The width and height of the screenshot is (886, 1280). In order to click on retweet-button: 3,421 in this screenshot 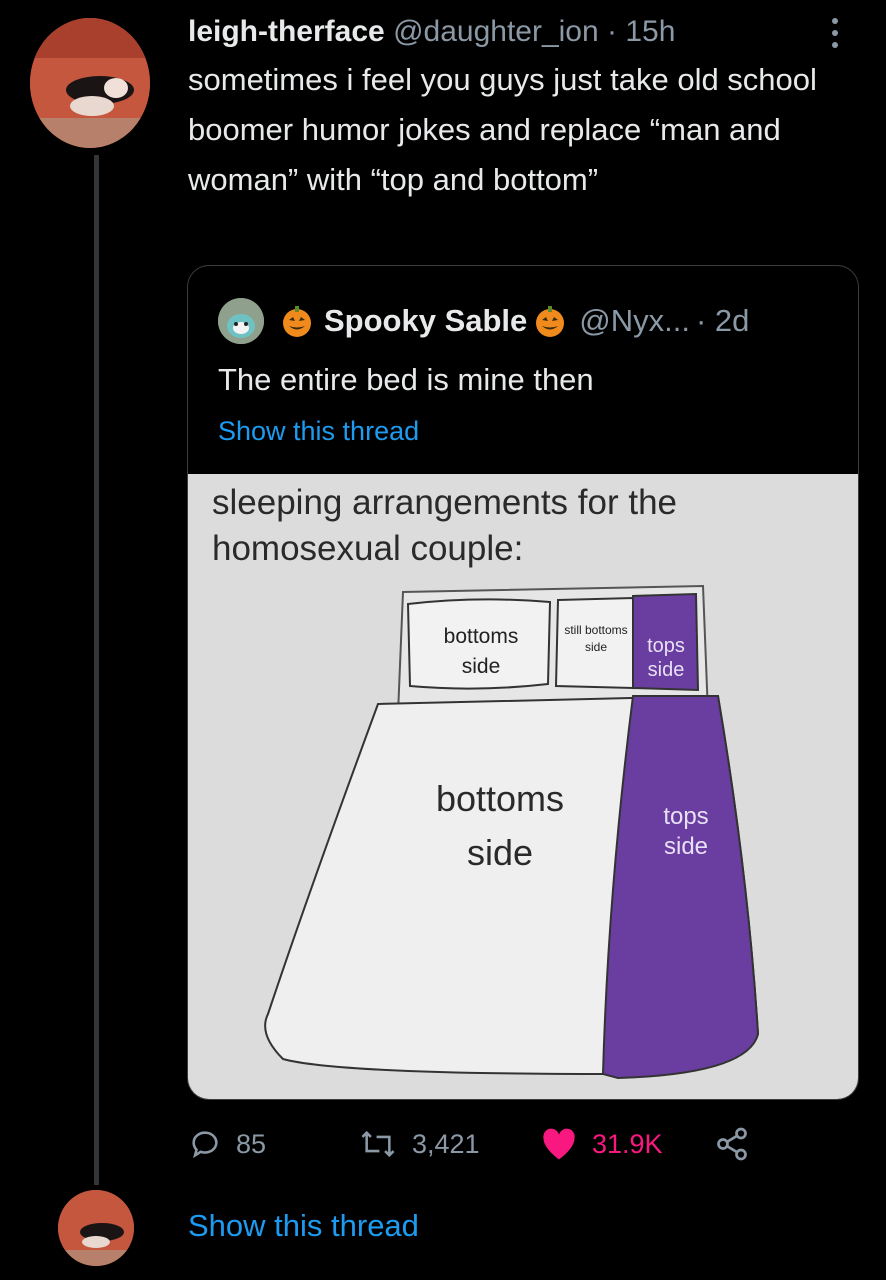, I will do `click(419, 1144)`.